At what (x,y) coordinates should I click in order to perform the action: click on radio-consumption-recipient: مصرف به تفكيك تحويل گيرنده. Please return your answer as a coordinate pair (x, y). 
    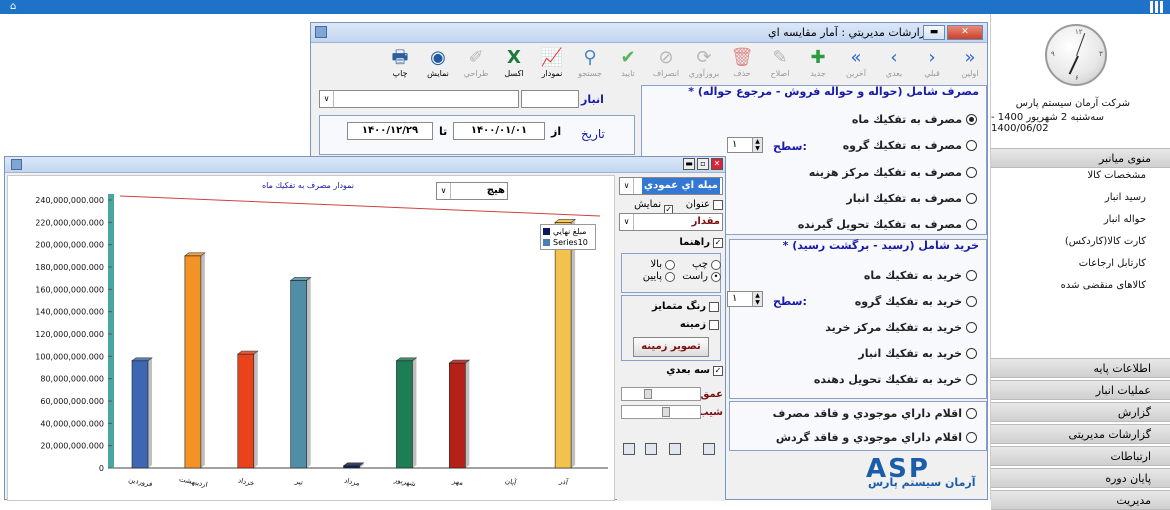
    Looking at the image, I should click on (887, 224).